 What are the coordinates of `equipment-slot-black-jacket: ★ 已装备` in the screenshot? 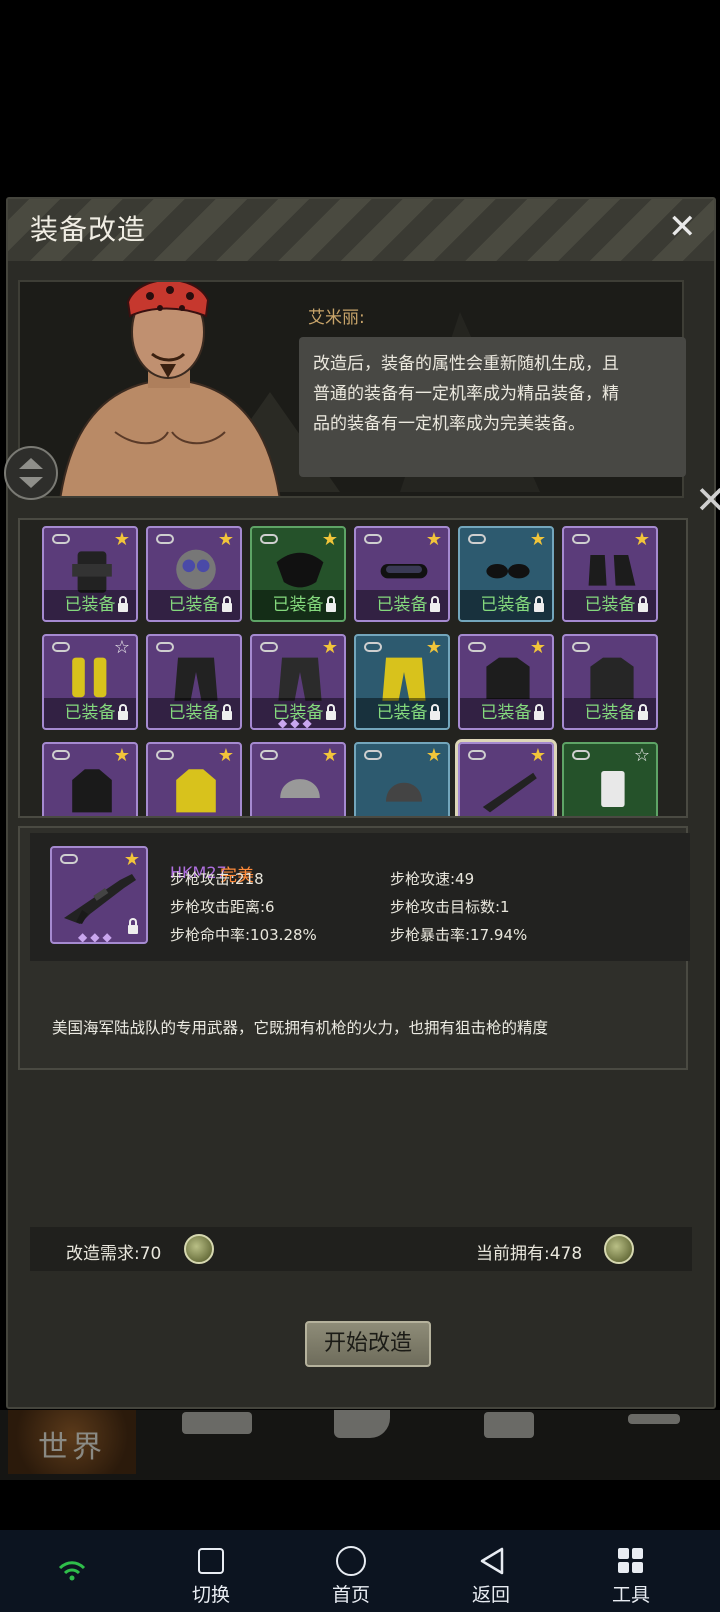 It's located at (506, 682).